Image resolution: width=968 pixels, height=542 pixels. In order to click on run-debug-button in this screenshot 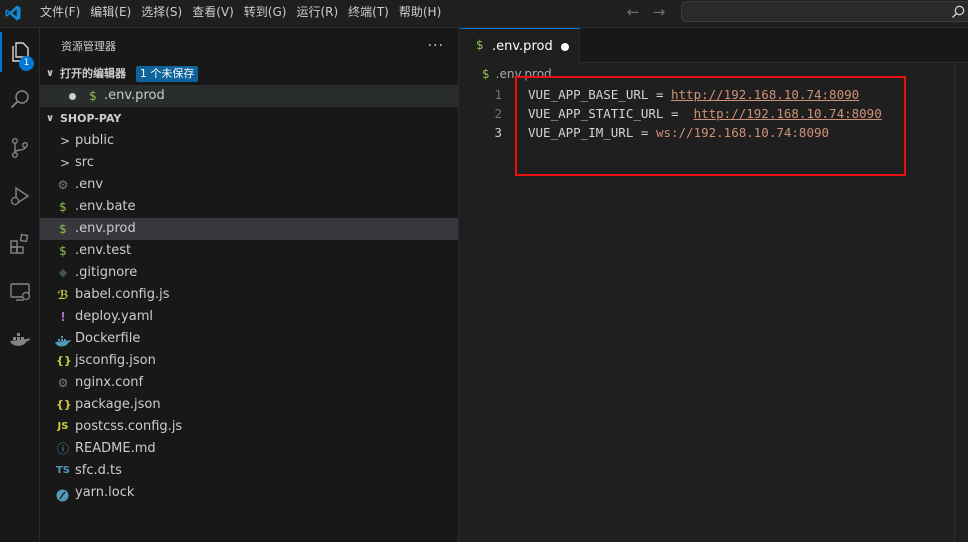, I will do `click(20, 196)`.